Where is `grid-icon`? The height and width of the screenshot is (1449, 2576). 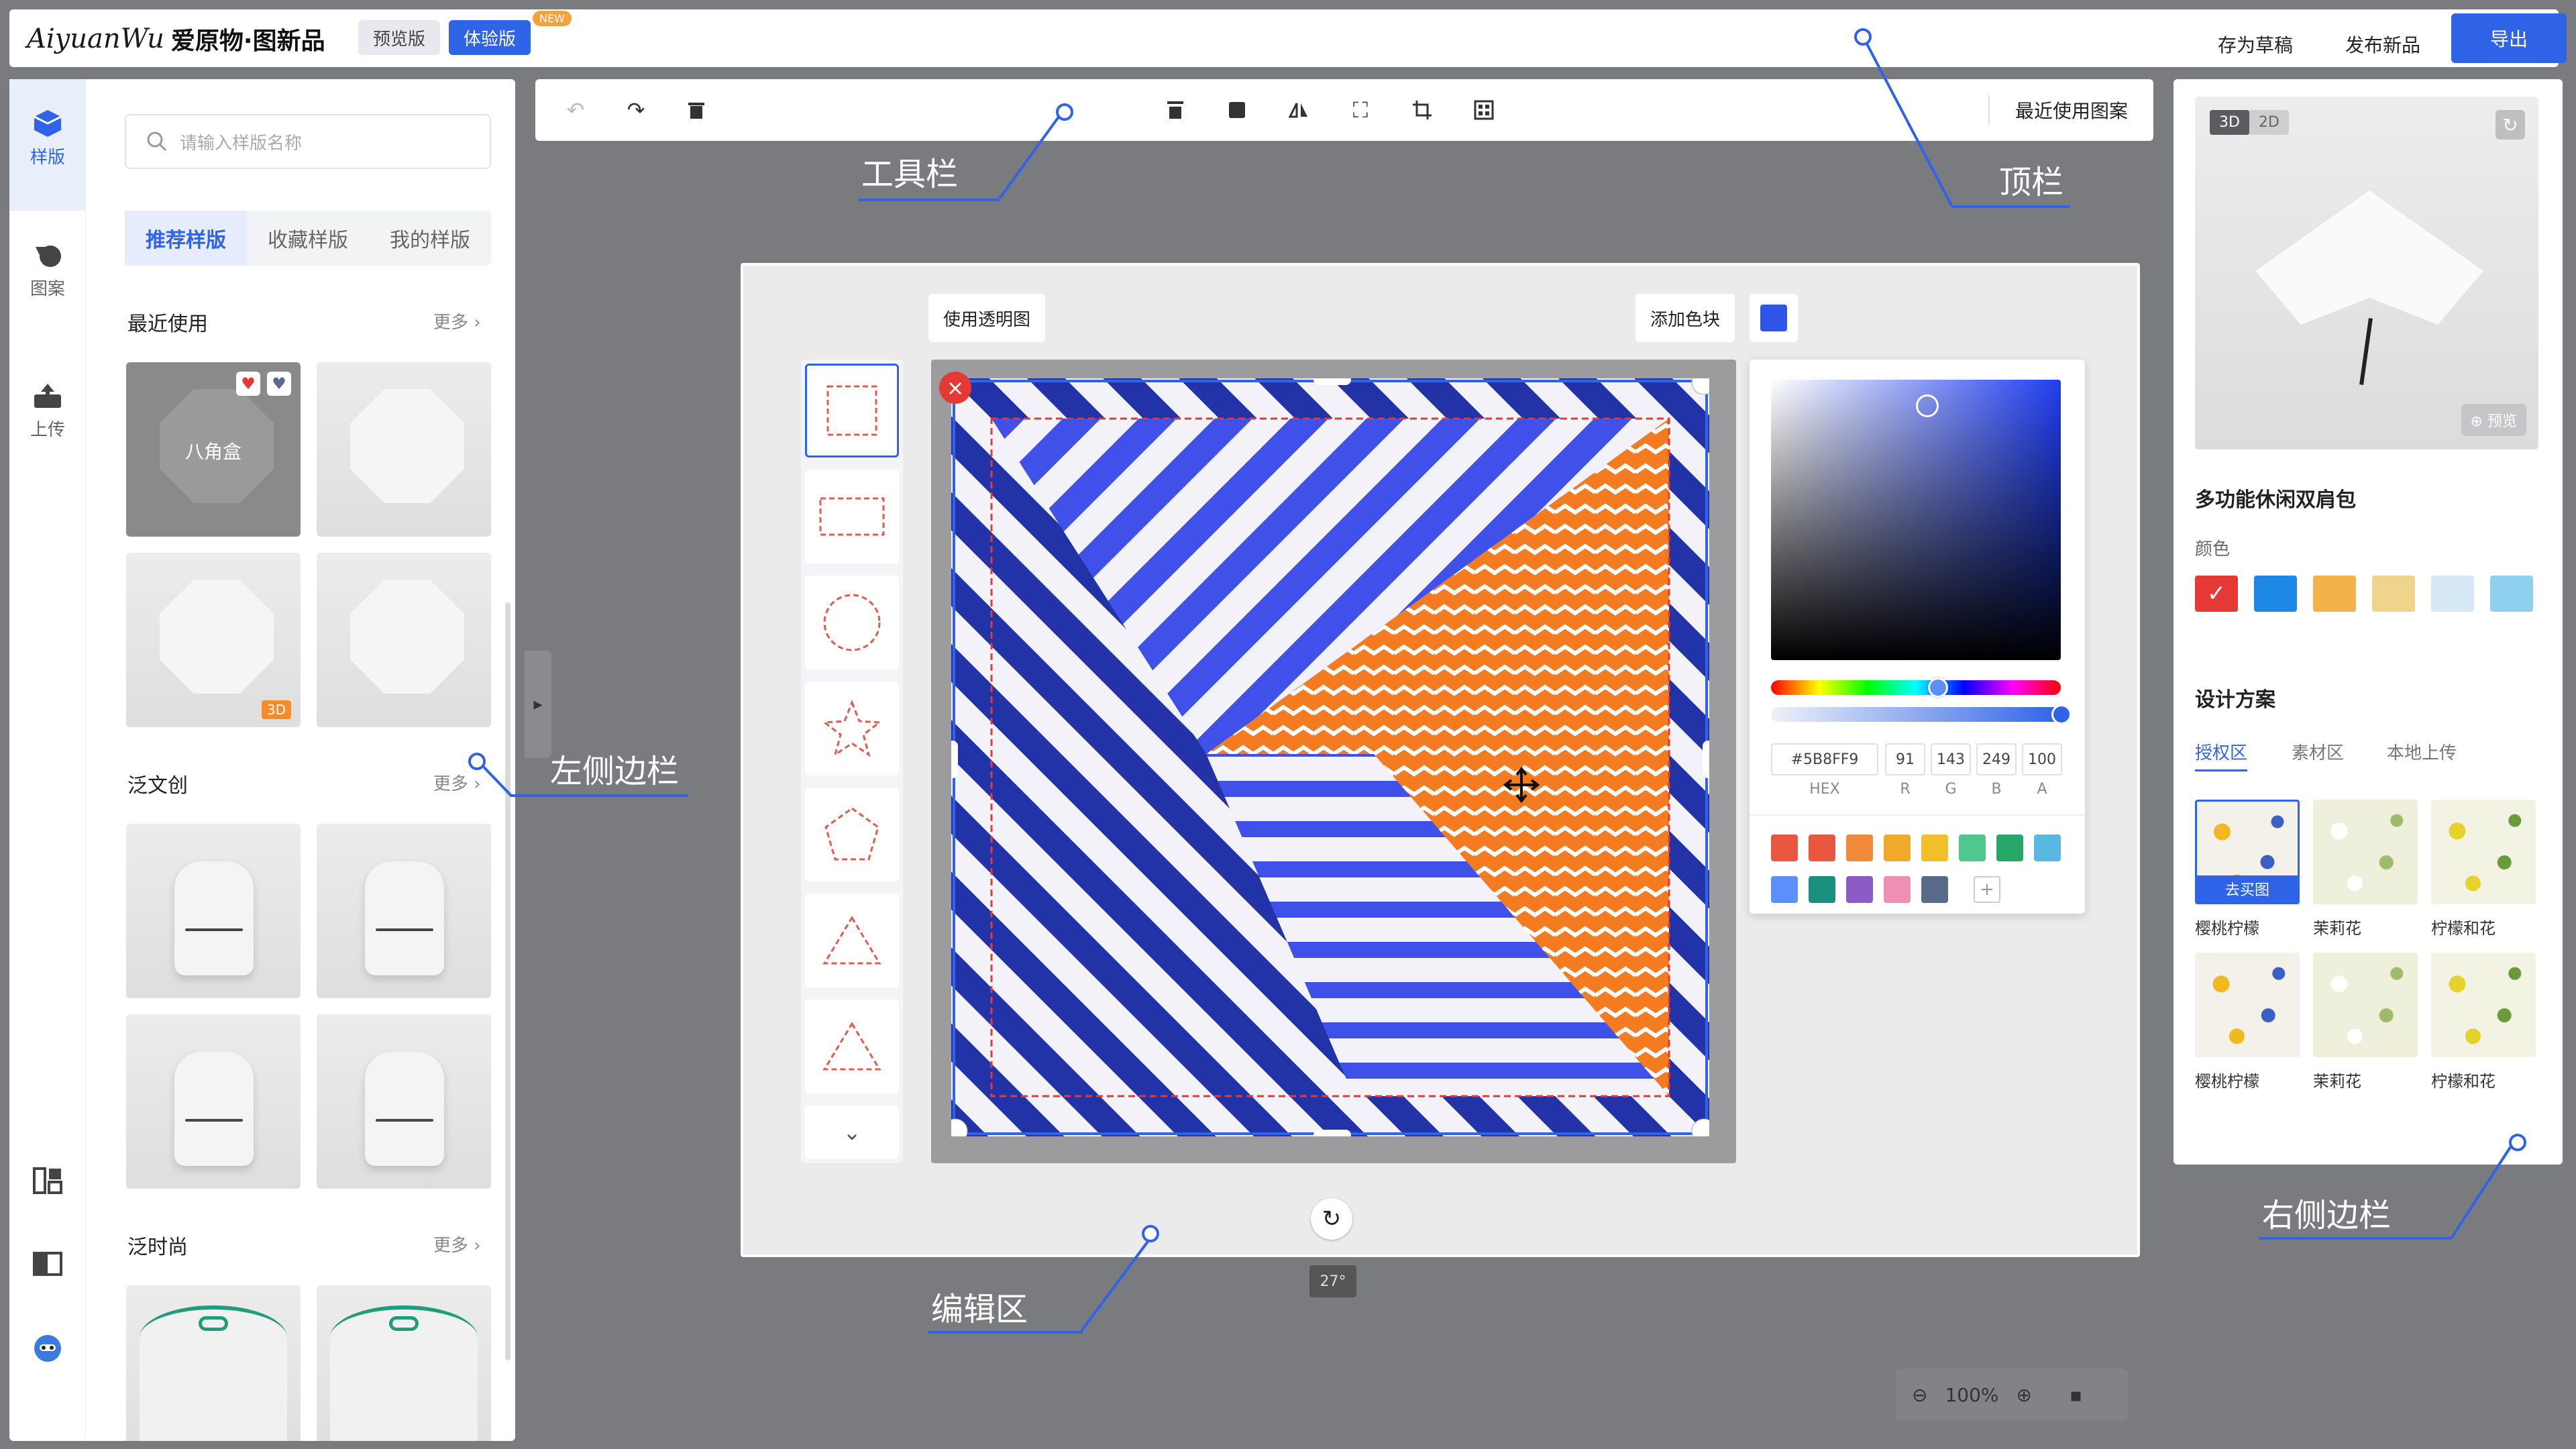 grid-icon is located at coordinates (1484, 110).